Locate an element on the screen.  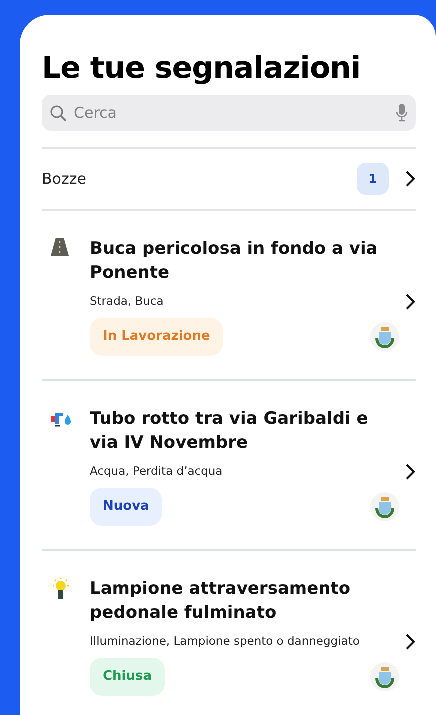
road-icon is located at coordinates (60, 247).